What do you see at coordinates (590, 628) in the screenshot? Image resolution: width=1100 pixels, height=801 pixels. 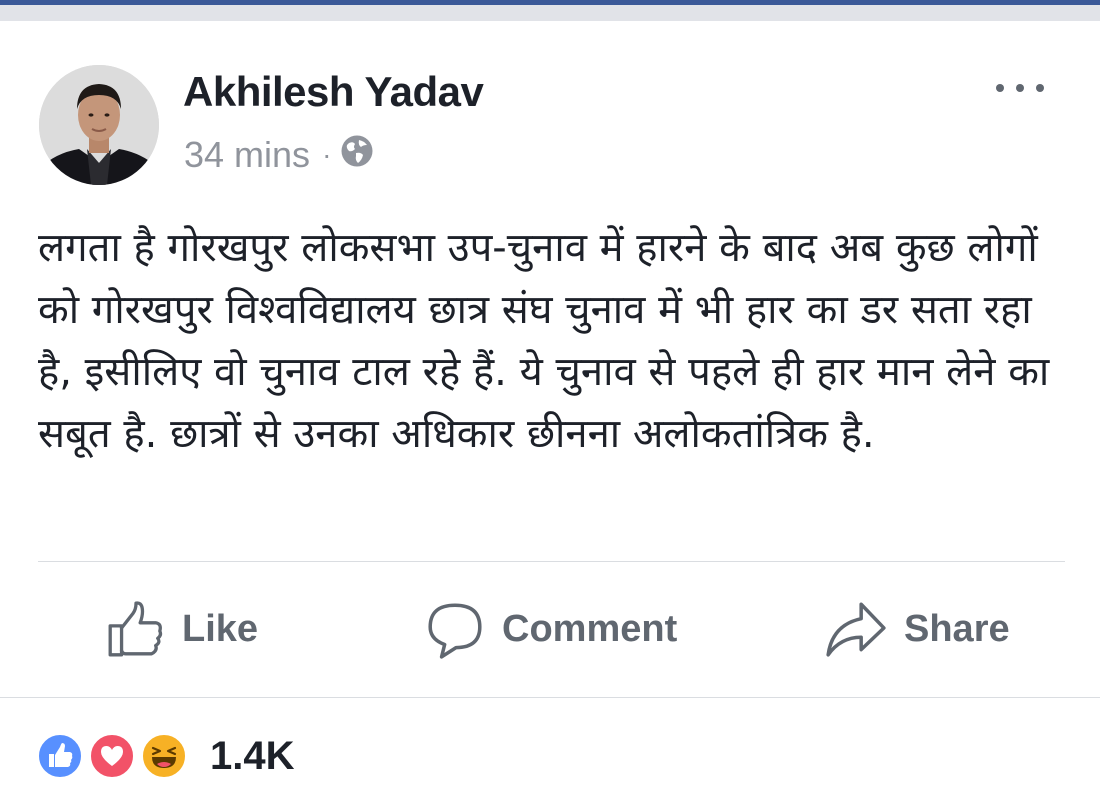 I see `comment-label: Comment` at bounding box center [590, 628].